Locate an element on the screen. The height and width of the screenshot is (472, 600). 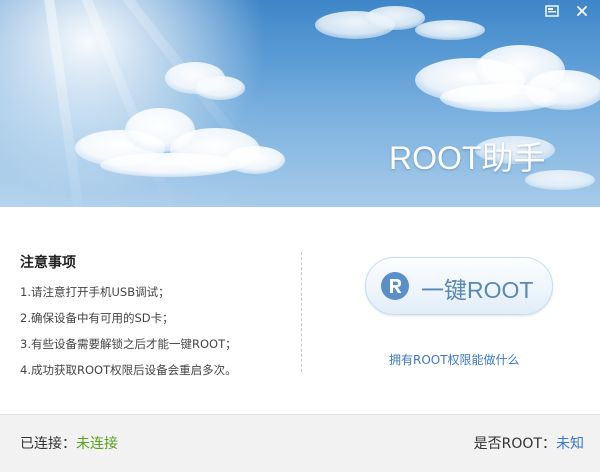
status-bar: 已连接：未连接 是否ROOT：未知 is located at coordinates (300, 443).